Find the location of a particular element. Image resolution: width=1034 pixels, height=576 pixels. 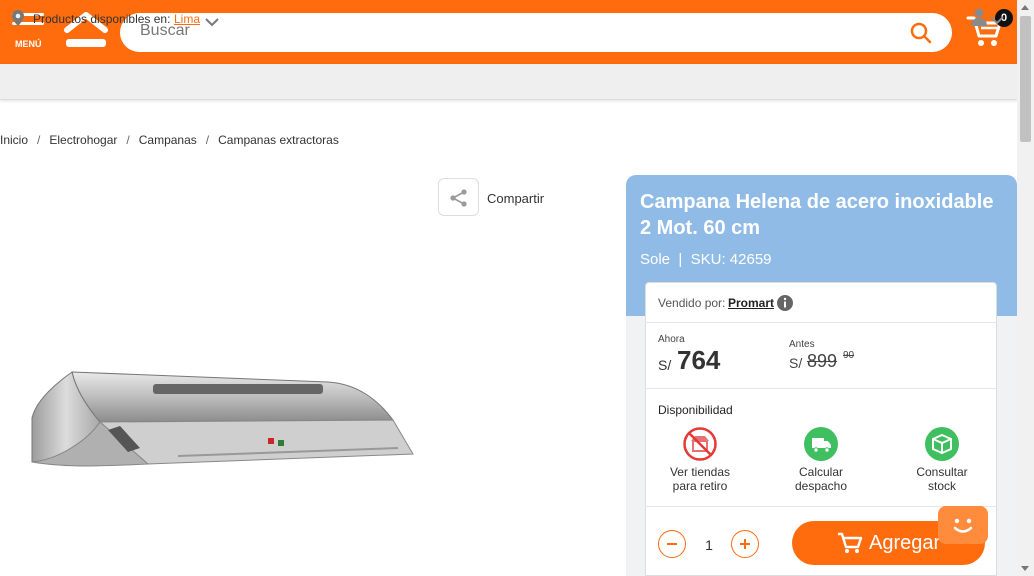

quantity-increase-button is located at coordinates (745, 544).